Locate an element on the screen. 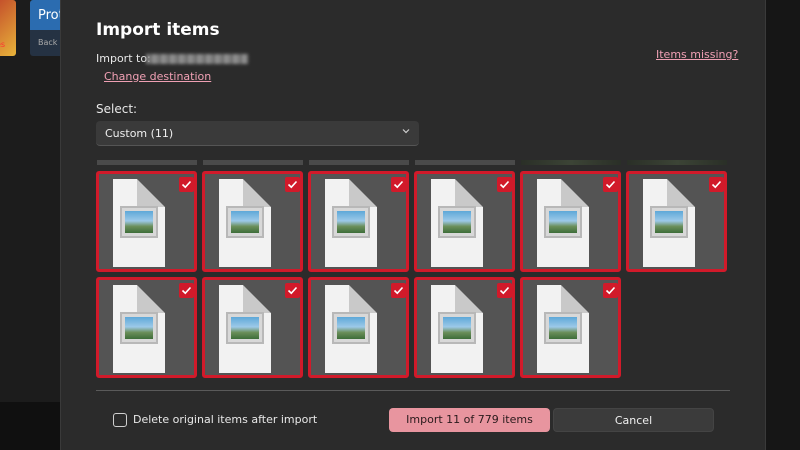  import-path-redacted is located at coordinates (197, 59).